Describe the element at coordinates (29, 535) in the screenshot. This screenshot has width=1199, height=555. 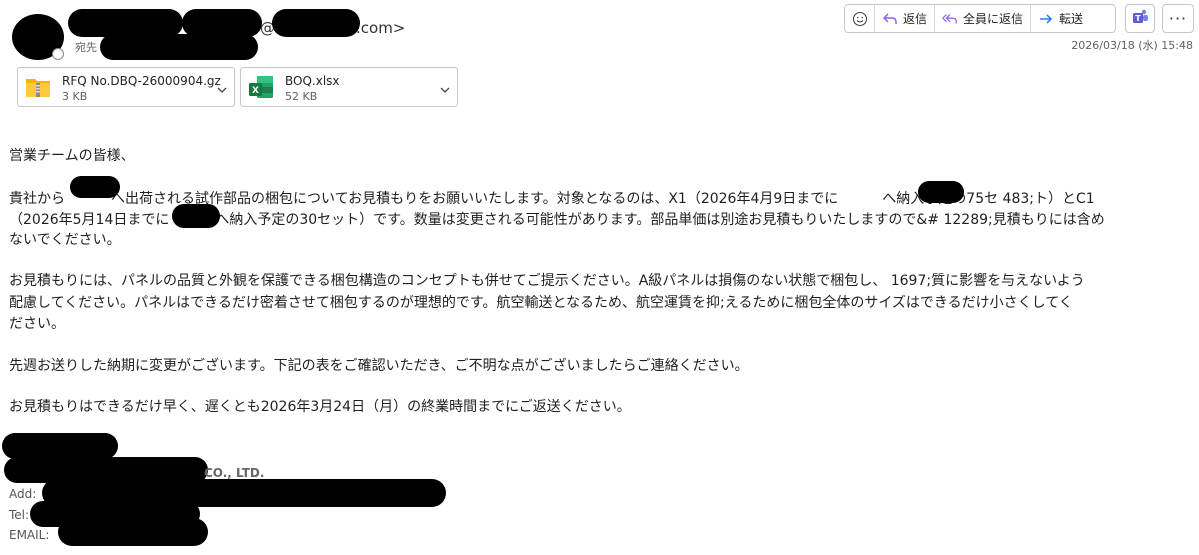
I see `signature-email-label: EMAIL:` at that location.